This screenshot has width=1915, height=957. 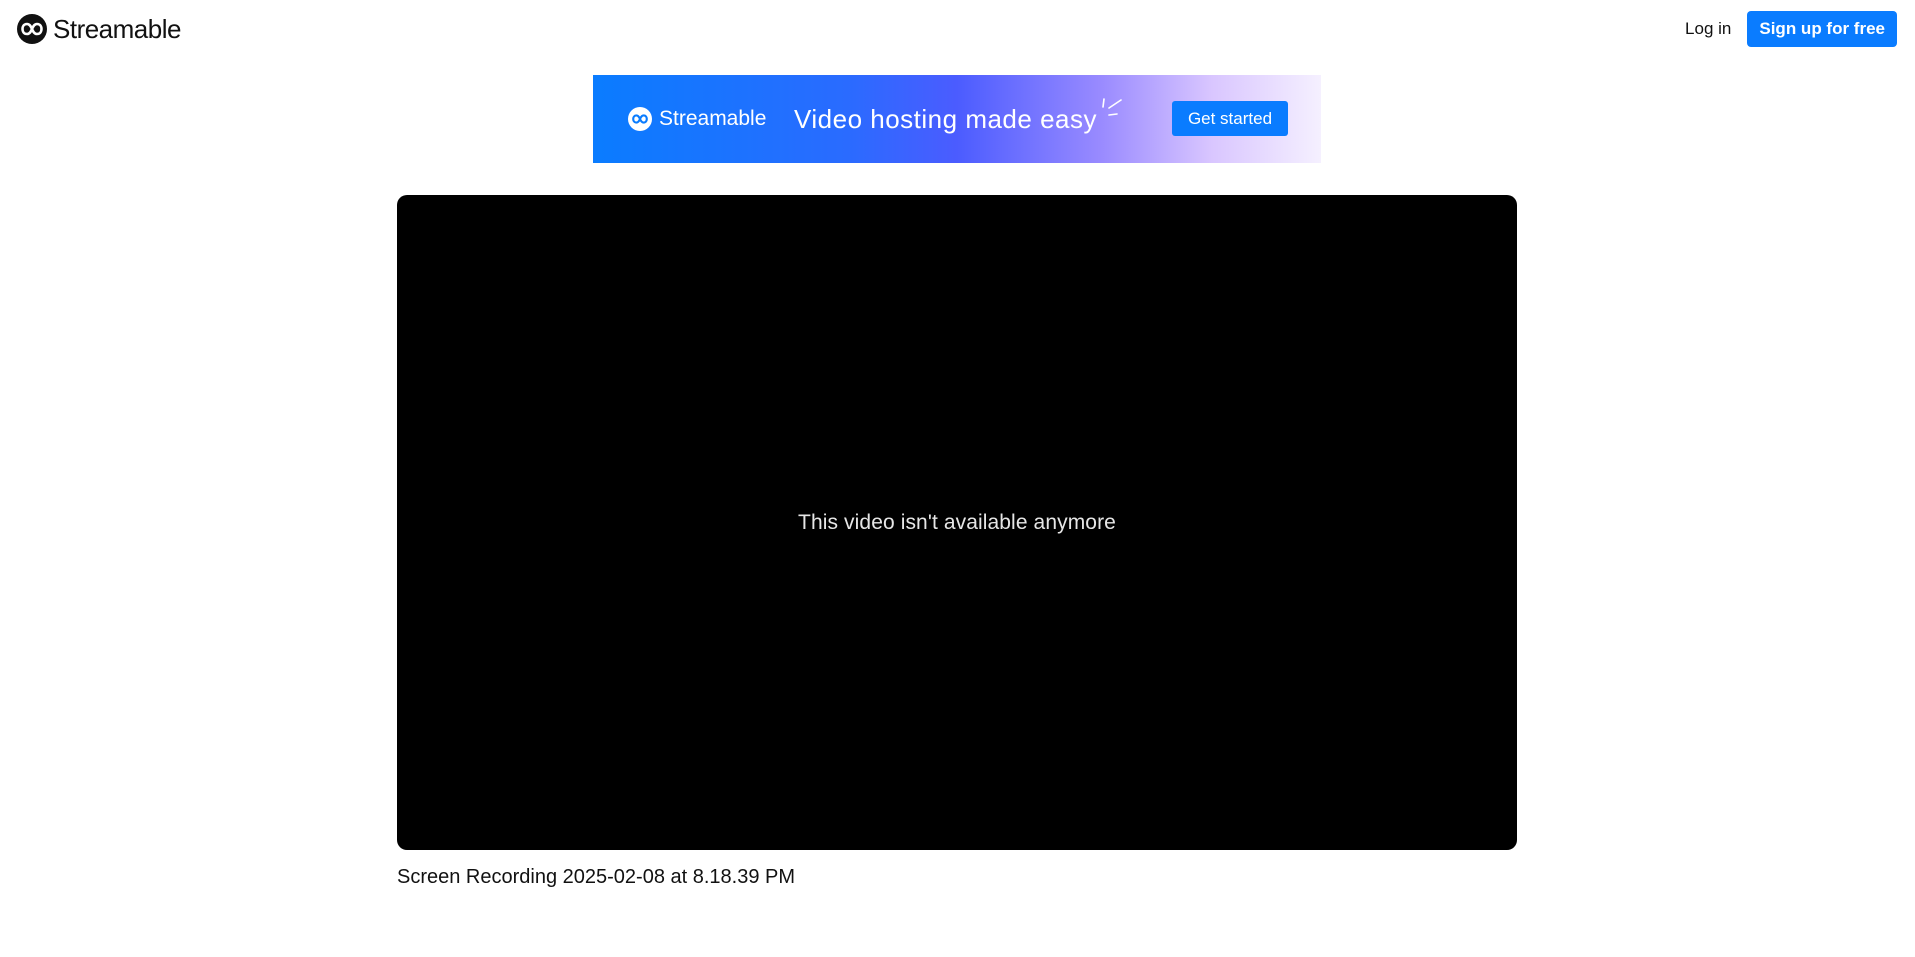 I want to click on brand-home-link: Streamable, so click(x=99, y=29).